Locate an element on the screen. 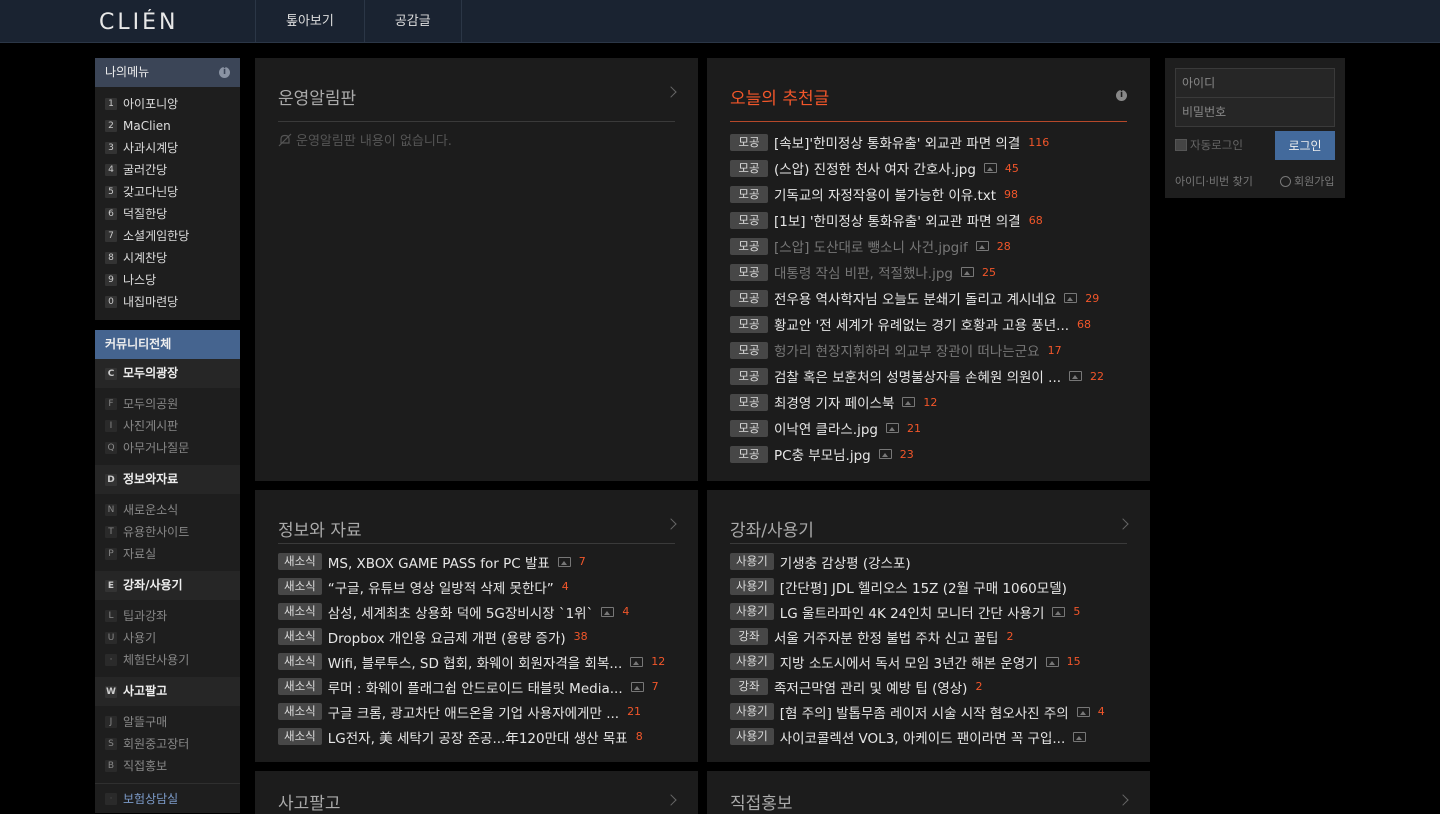 The height and width of the screenshot is (814, 1440). list-item: 모공 (스압) 진정한 천사 여자 간호사.jpg 45 is located at coordinates (928, 168).